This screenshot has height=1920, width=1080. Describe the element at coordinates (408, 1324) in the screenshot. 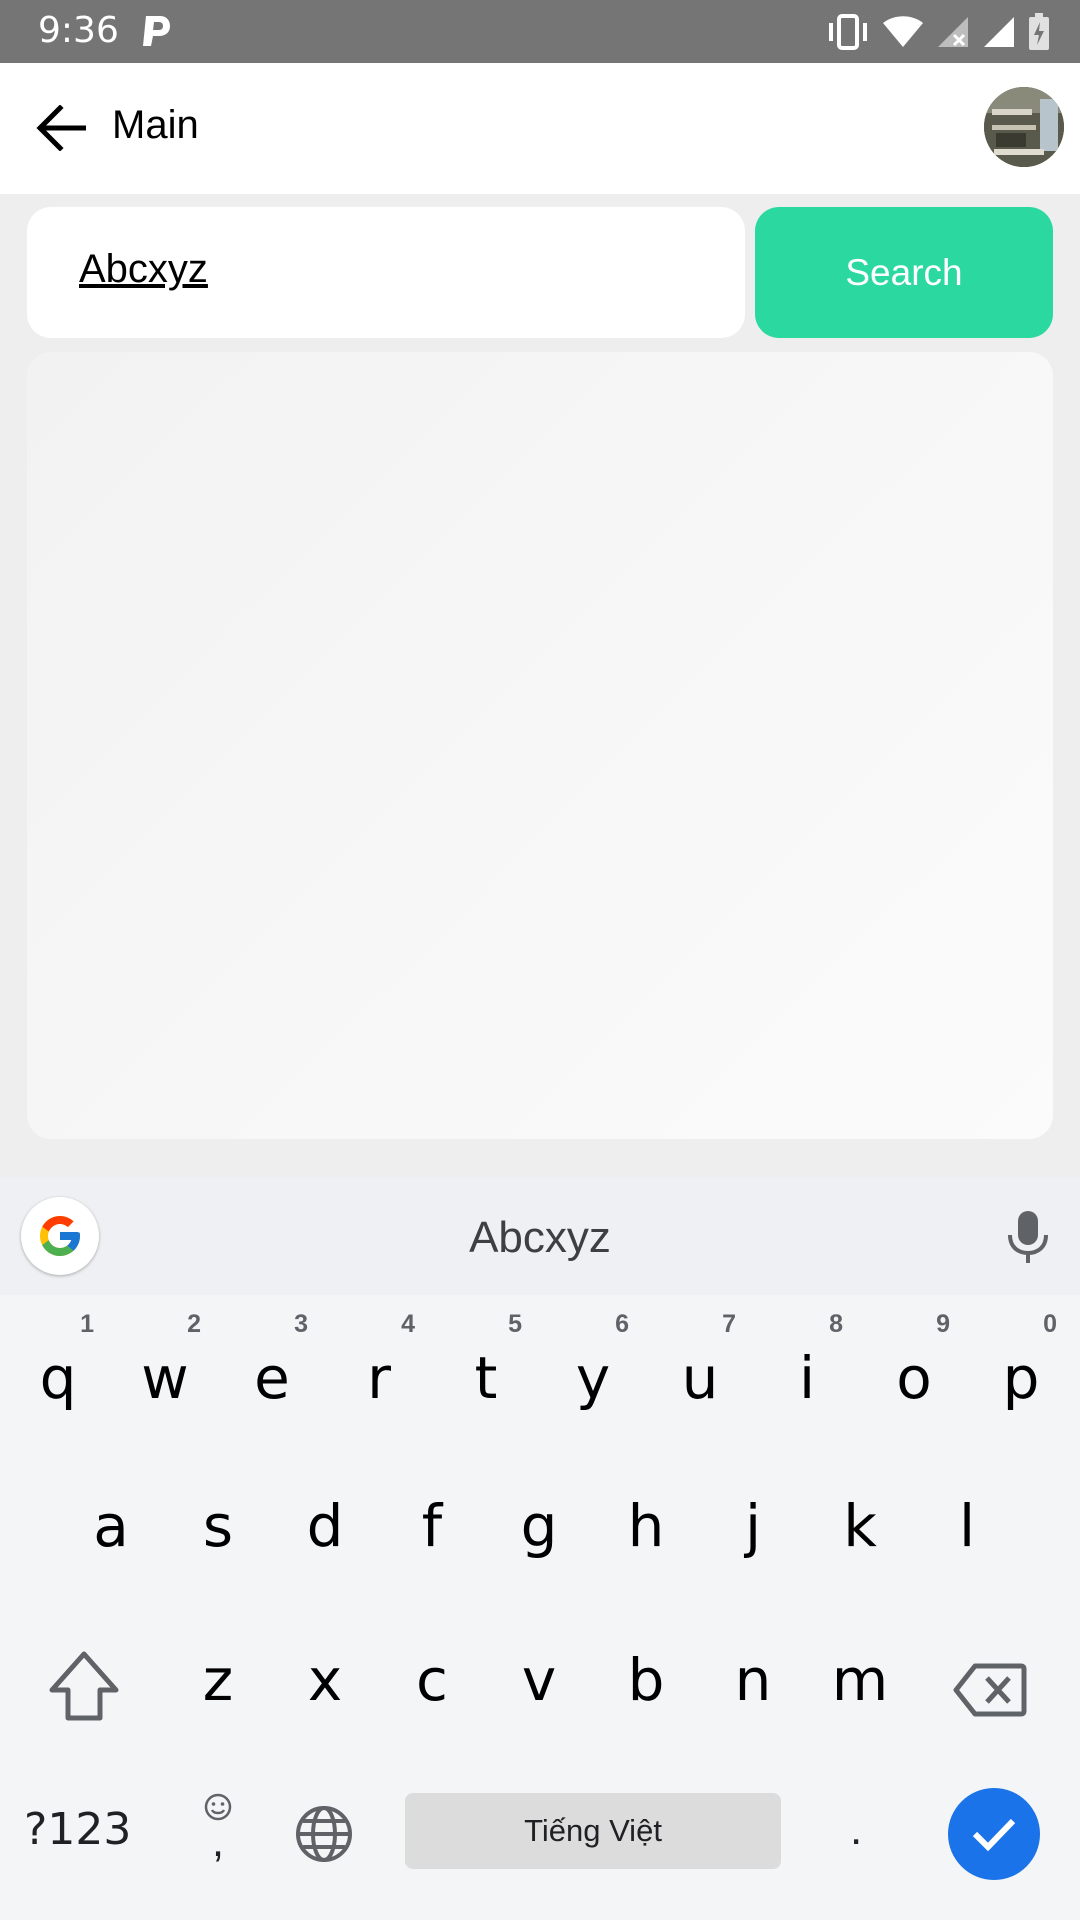

I see `key-hint: 4` at that location.